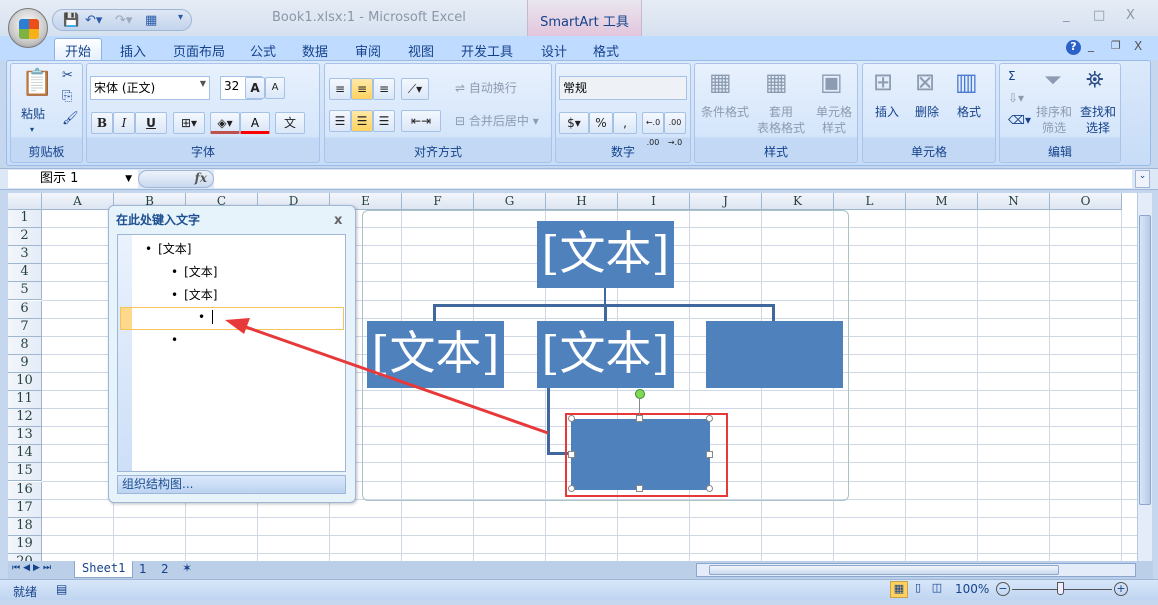  I want to click on paste-button: 粘贴, so click(33, 114).